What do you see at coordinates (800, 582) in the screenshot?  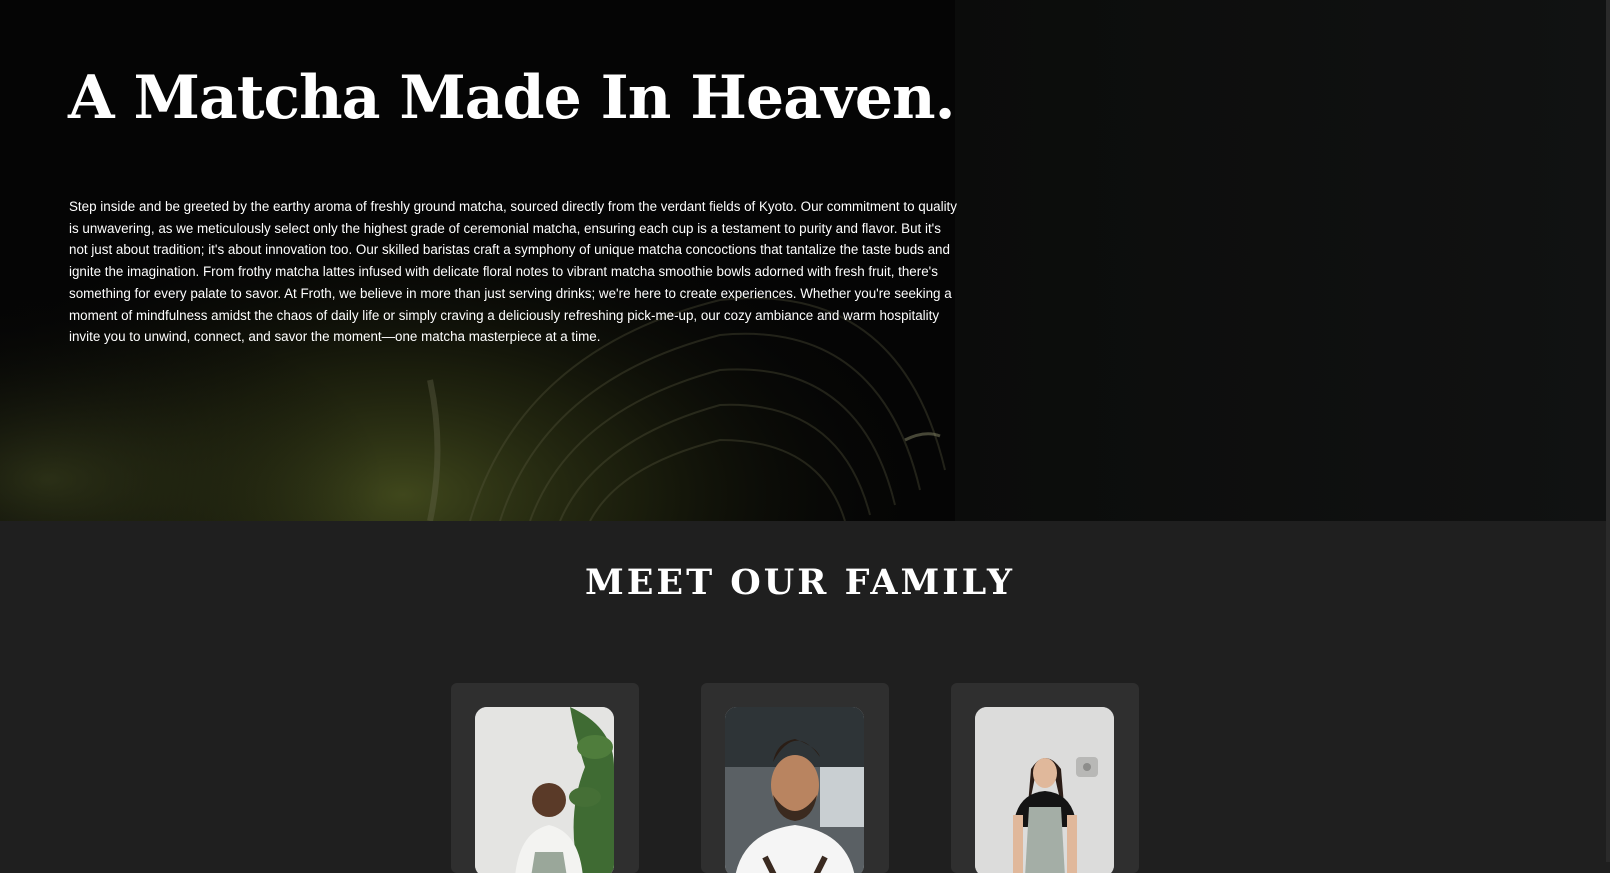 I see `family-section-title: MEET OUR FAMILY` at bounding box center [800, 582].